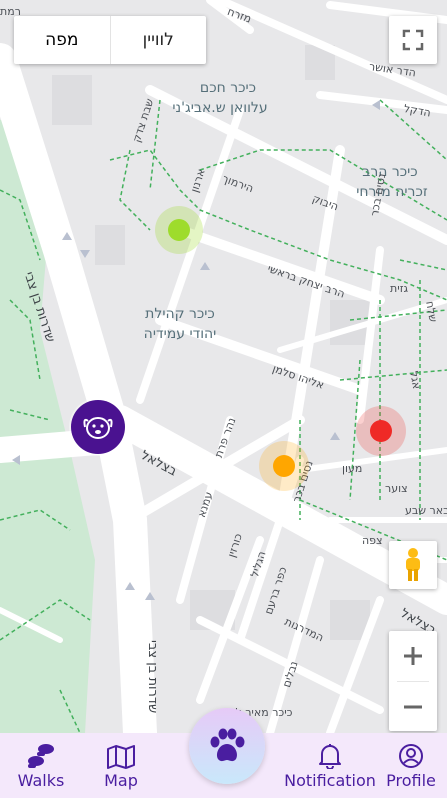 This screenshot has width=447, height=798. Describe the element at coordinates (352, 468) in the screenshot. I see `label-maon: מעון` at that location.